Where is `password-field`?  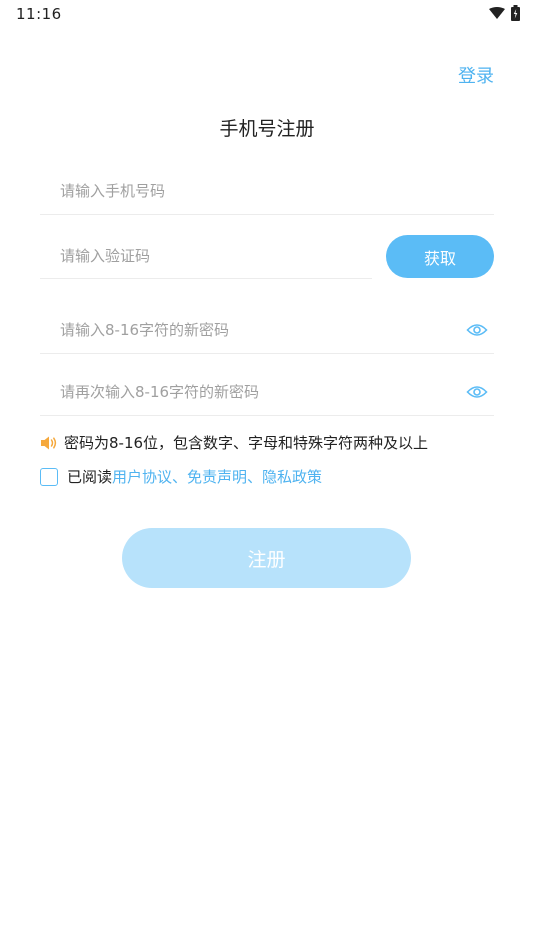
password-field is located at coordinates (267, 330).